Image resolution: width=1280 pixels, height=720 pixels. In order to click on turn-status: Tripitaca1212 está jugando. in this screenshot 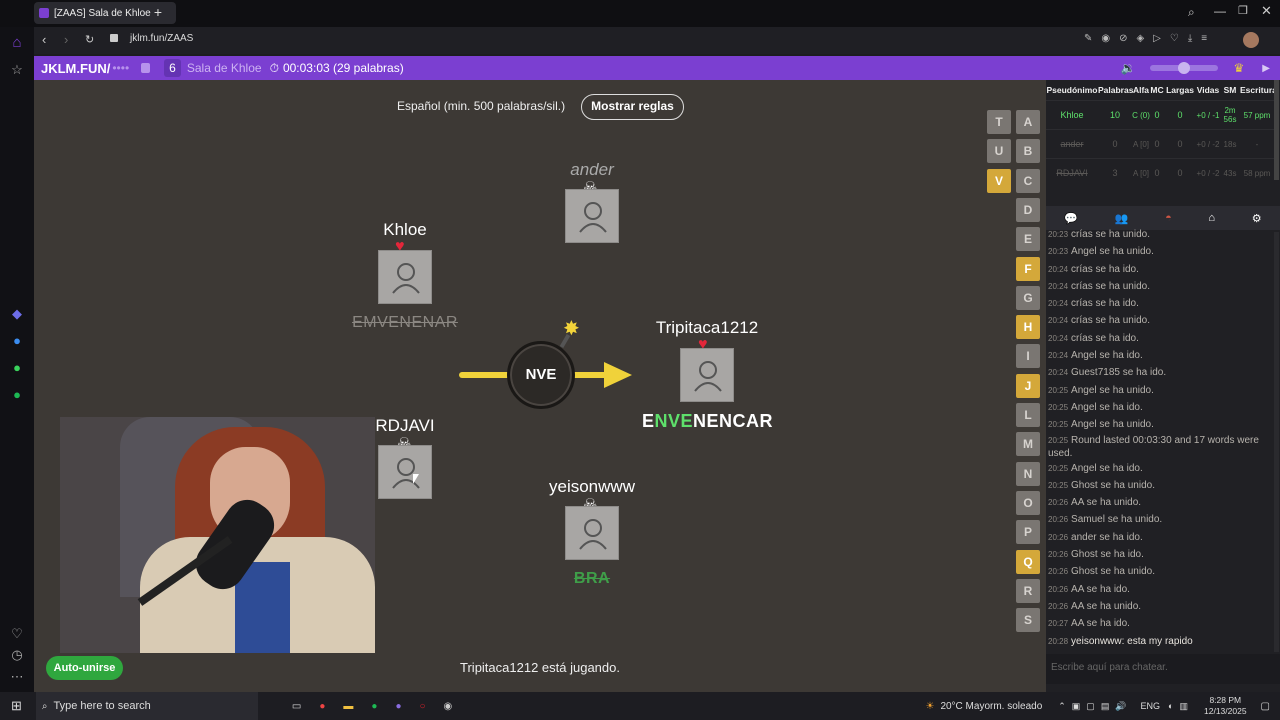, I will do `click(540, 667)`.